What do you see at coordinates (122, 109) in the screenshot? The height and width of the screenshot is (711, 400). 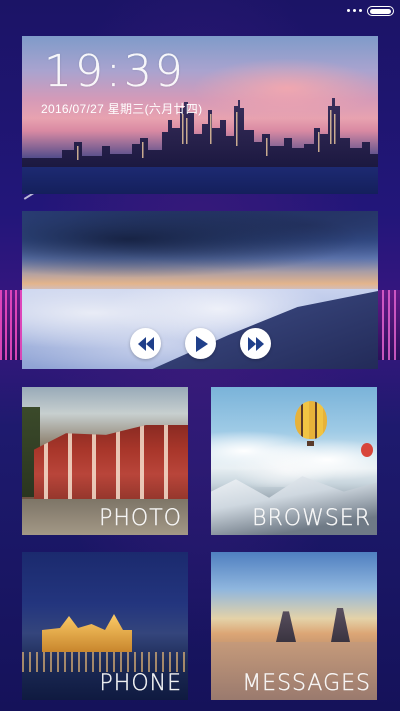 I see `clock-date: 2016/07/27 星期三(六月廿四)` at bounding box center [122, 109].